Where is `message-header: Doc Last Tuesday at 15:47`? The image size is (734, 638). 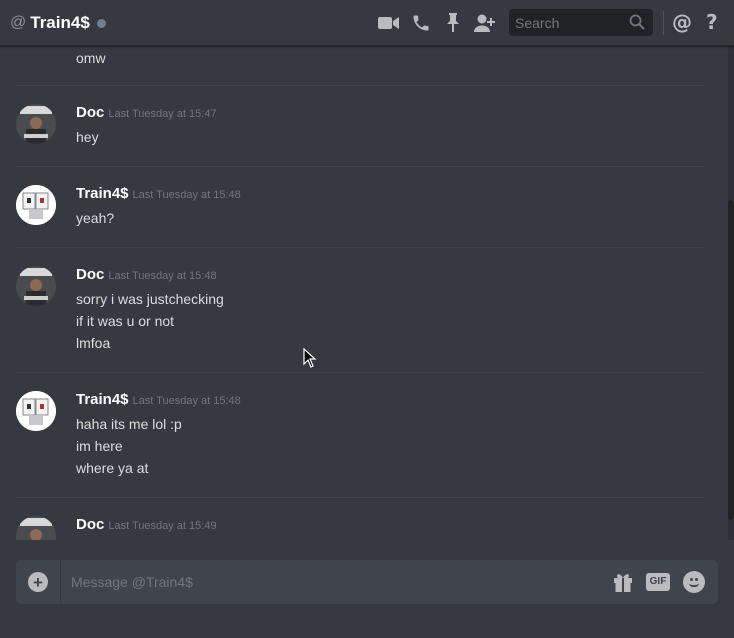 message-header: Doc Last Tuesday at 15:47 is located at coordinates (146, 113).